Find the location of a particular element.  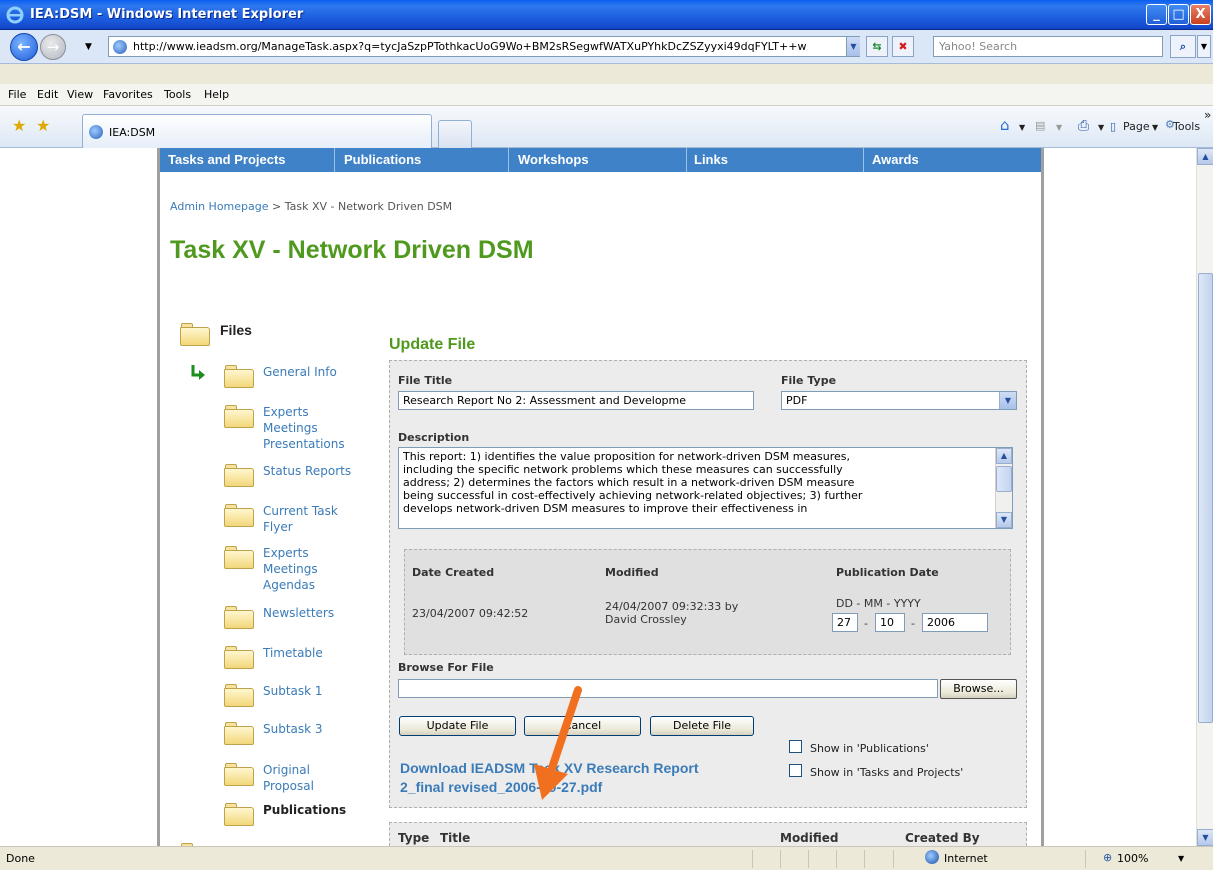

tree-item-current-task-flyer: Current Task Flyer is located at coordinates (300, 519).